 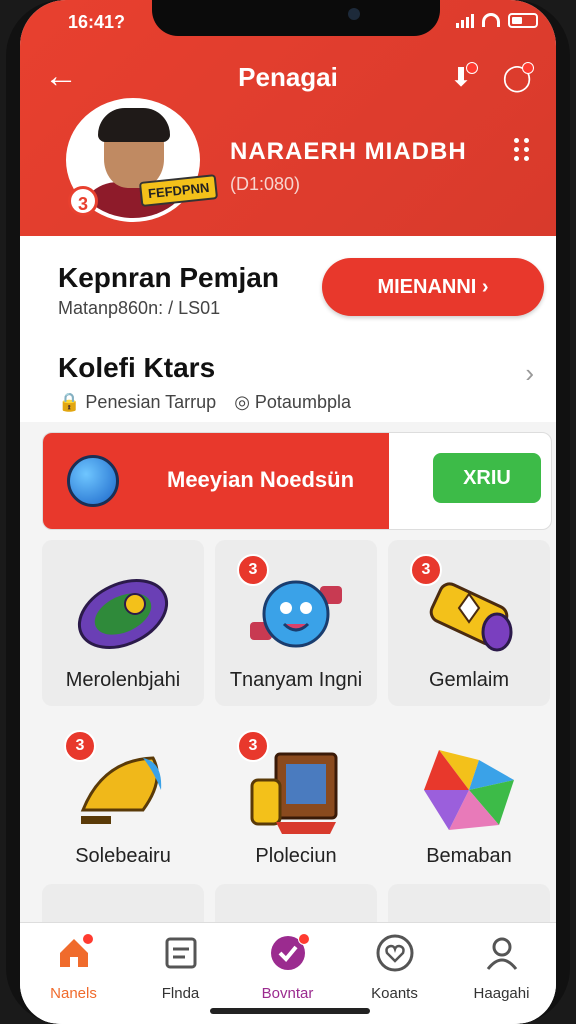 I want to click on grid-tile: 3 Gemlaim, so click(x=469, y=623).